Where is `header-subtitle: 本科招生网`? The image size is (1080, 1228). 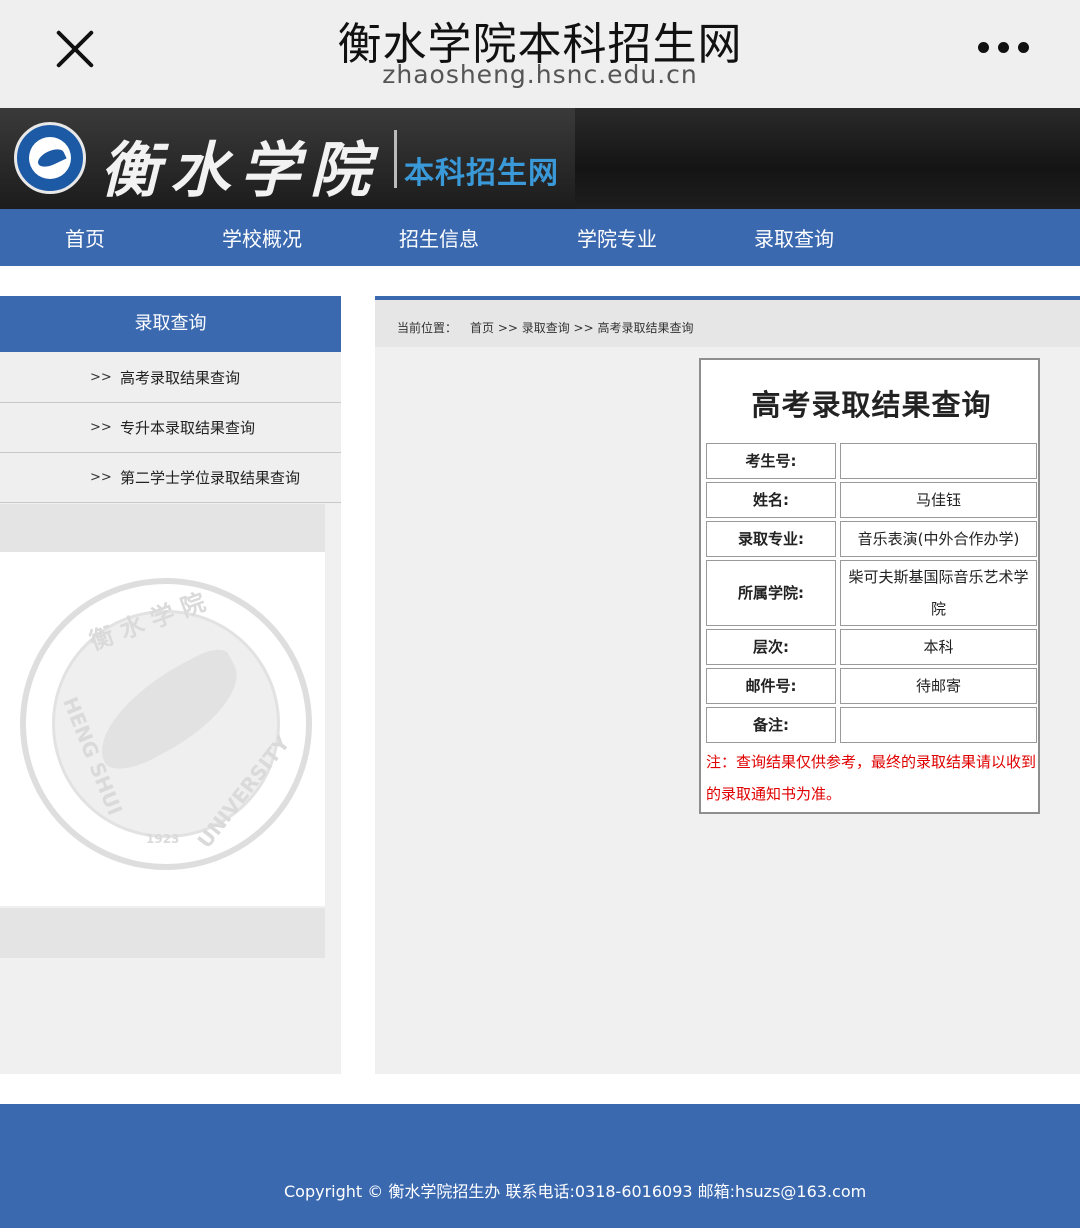
header-subtitle: 本科招生网 is located at coordinates (481, 173).